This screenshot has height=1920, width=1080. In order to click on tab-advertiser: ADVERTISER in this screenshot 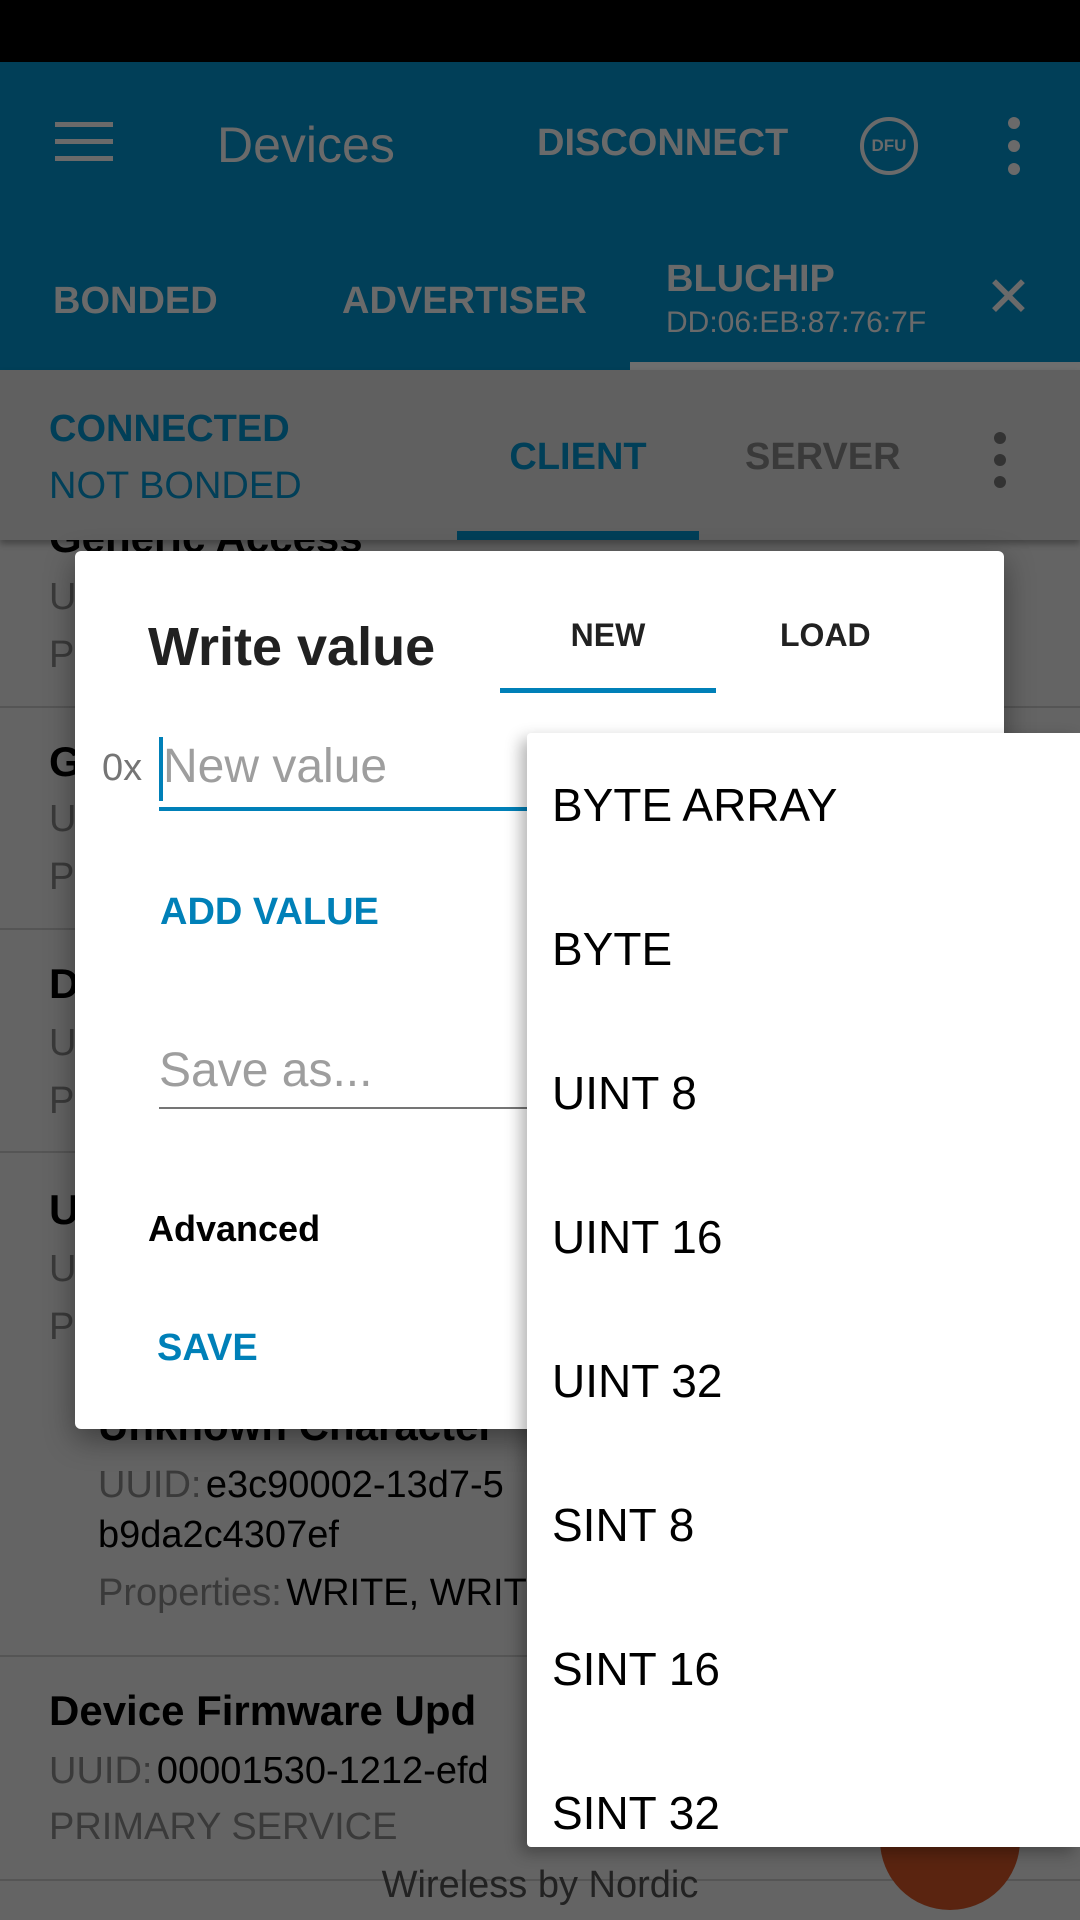, I will do `click(464, 301)`.